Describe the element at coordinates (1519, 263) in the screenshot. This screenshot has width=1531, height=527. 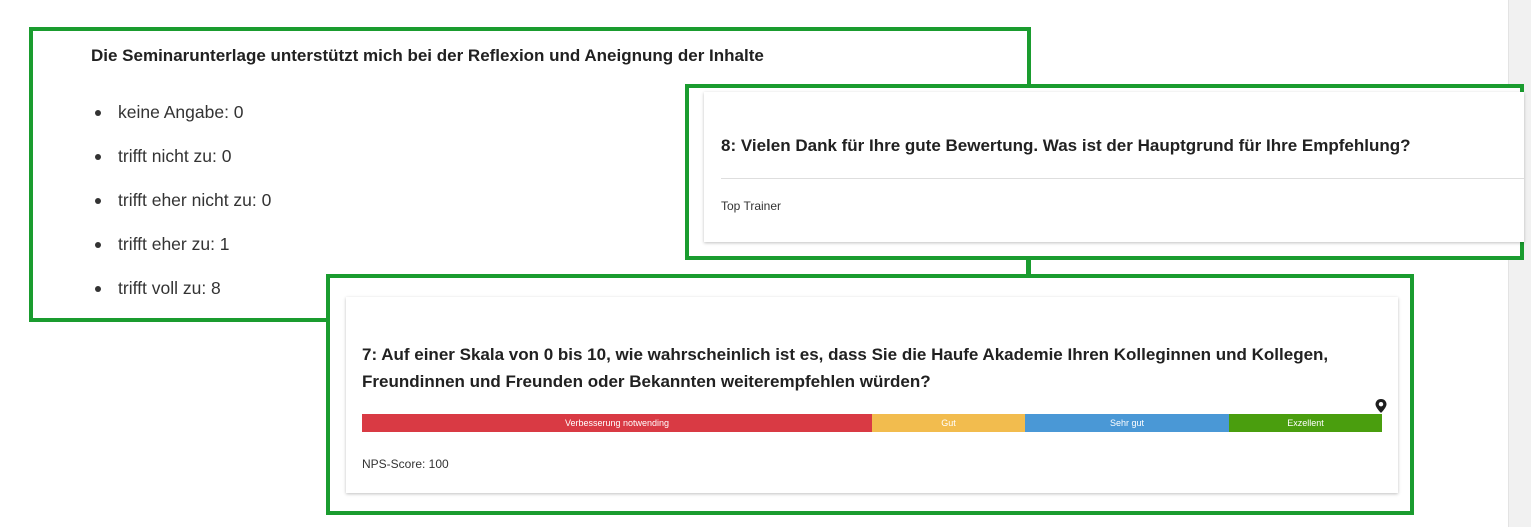
I see `scrollbar-track` at that location.